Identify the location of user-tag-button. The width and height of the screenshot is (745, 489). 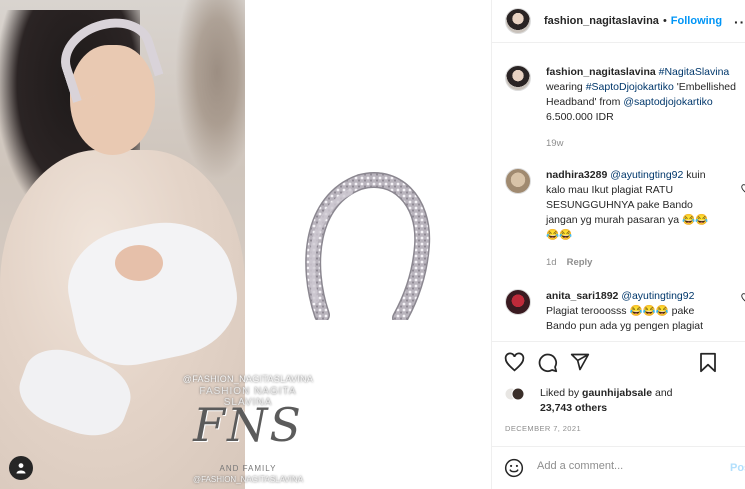
(21, 468).